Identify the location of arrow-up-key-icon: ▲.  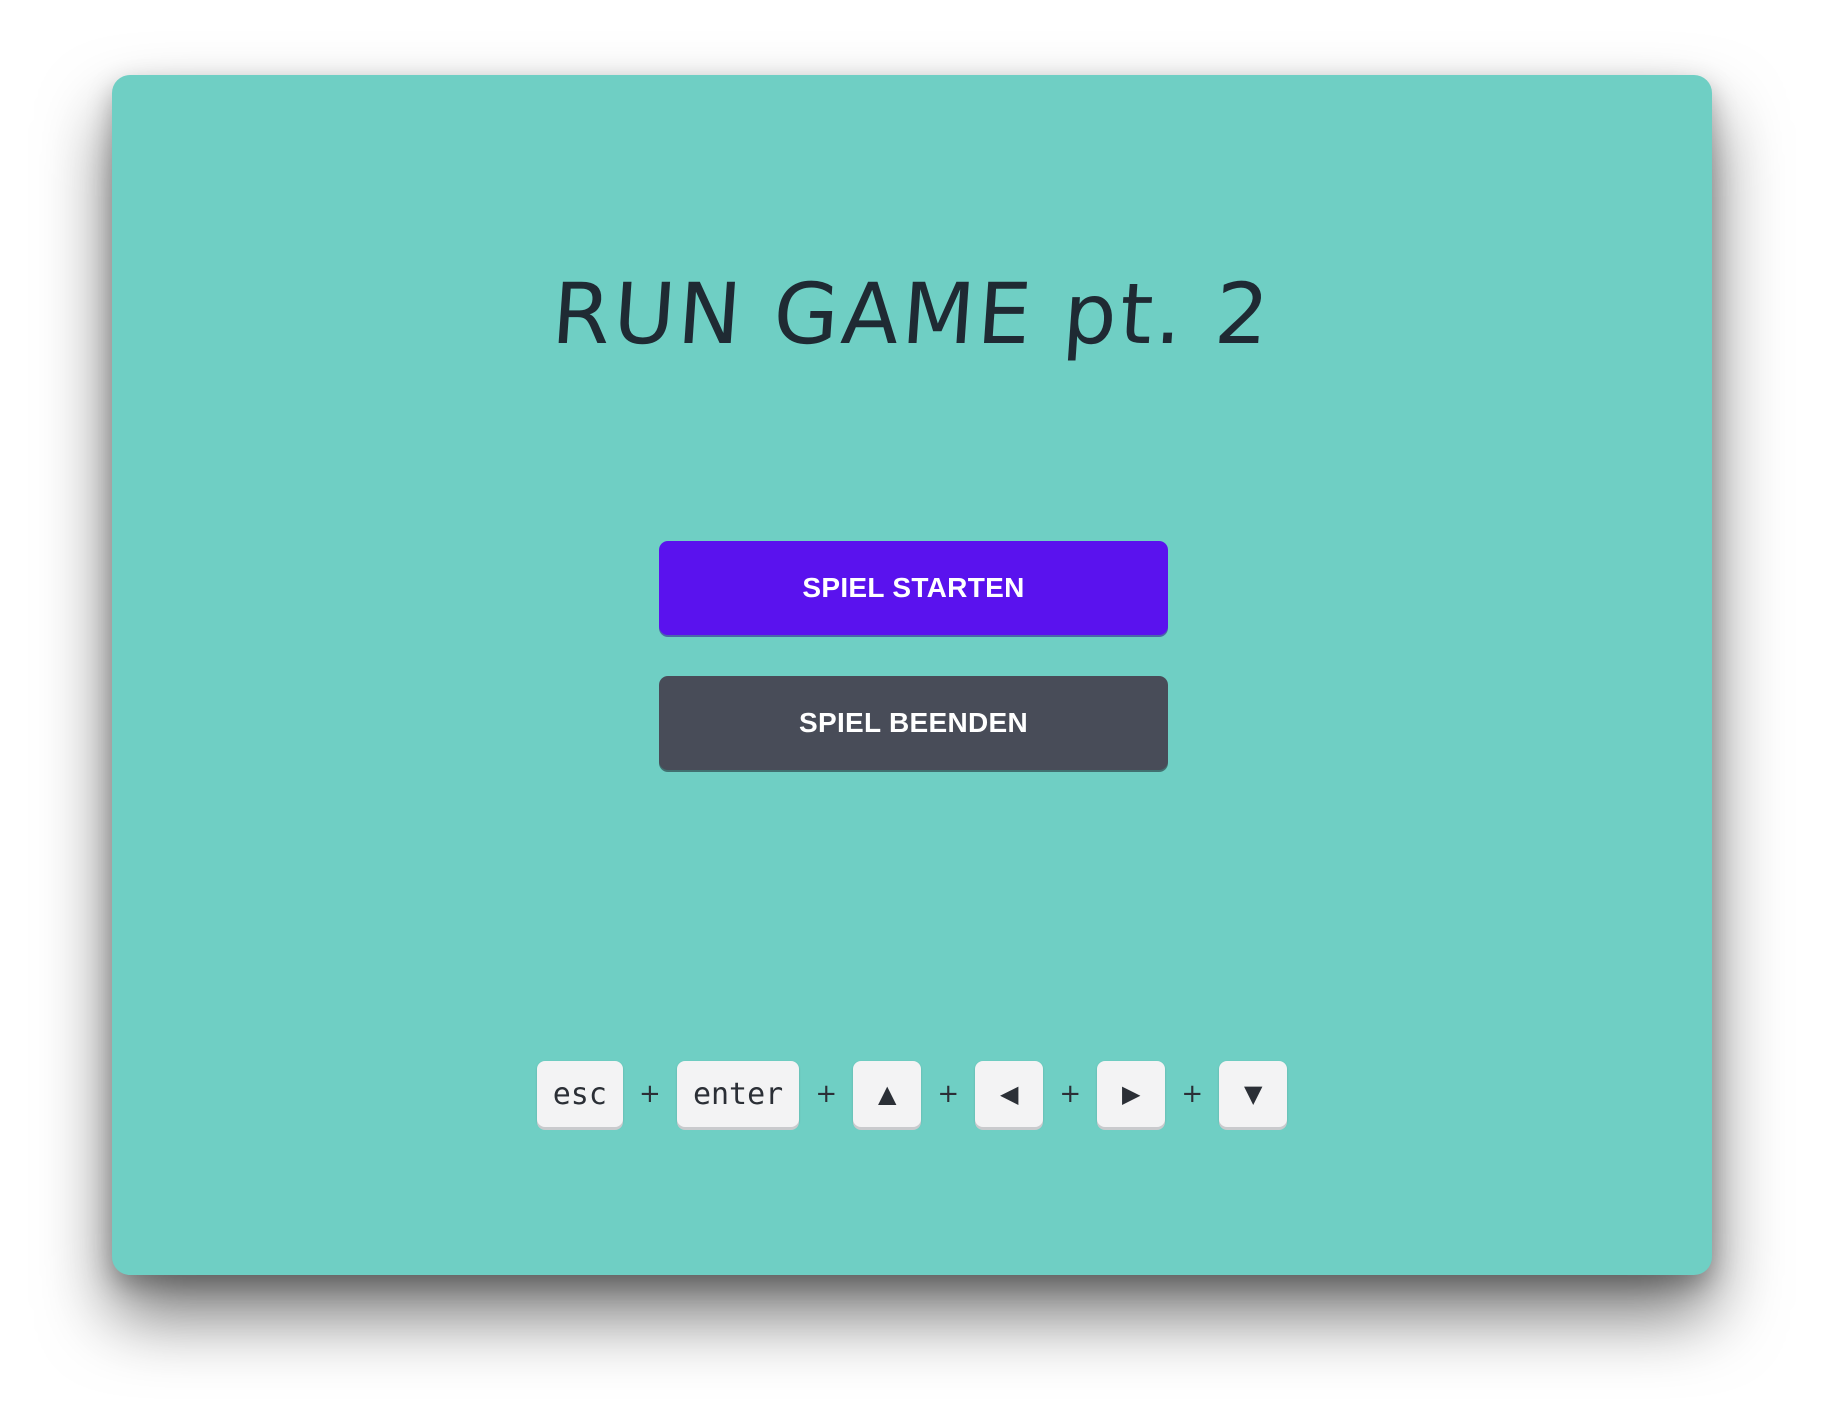
(887, 1094).